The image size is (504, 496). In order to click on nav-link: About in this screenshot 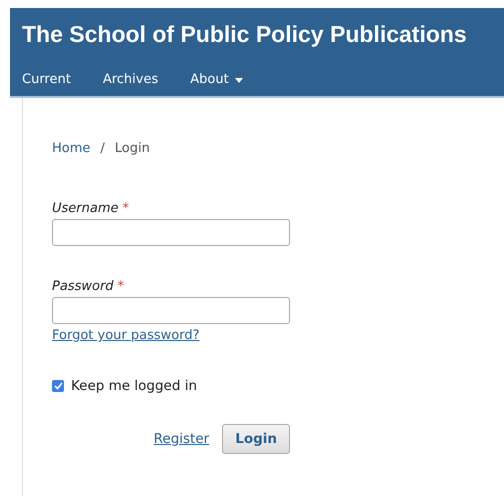, I will do `click(216, 80)`.